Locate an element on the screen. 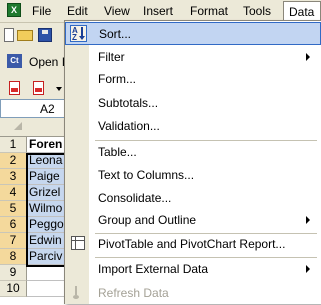 This screenshot has width=321, height=305. row-header: 2 is located at coordinates (13, 161).